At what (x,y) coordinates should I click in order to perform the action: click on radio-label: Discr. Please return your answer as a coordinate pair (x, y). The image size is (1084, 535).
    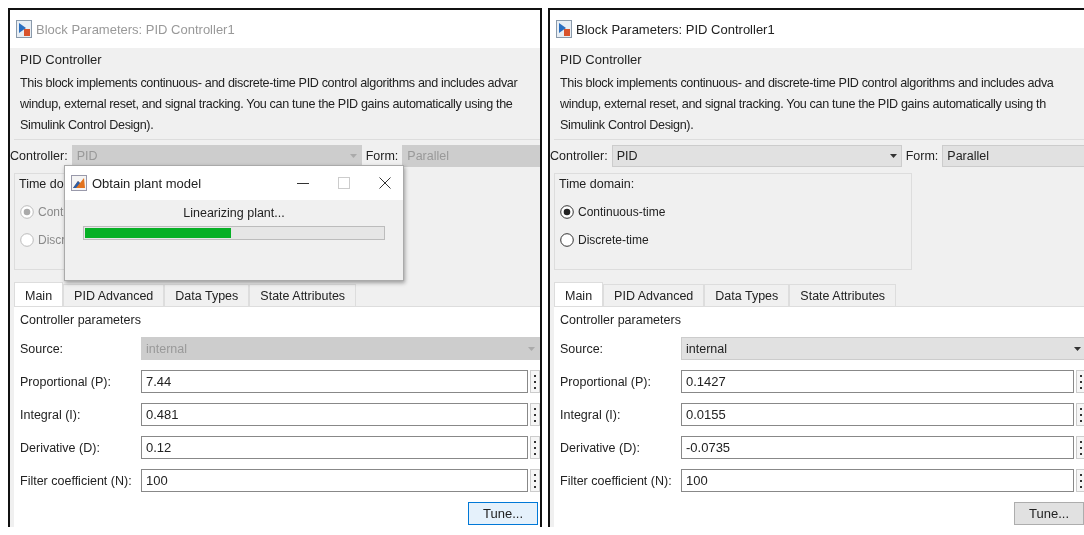
    Looking at the image, I should click on (52, 240).